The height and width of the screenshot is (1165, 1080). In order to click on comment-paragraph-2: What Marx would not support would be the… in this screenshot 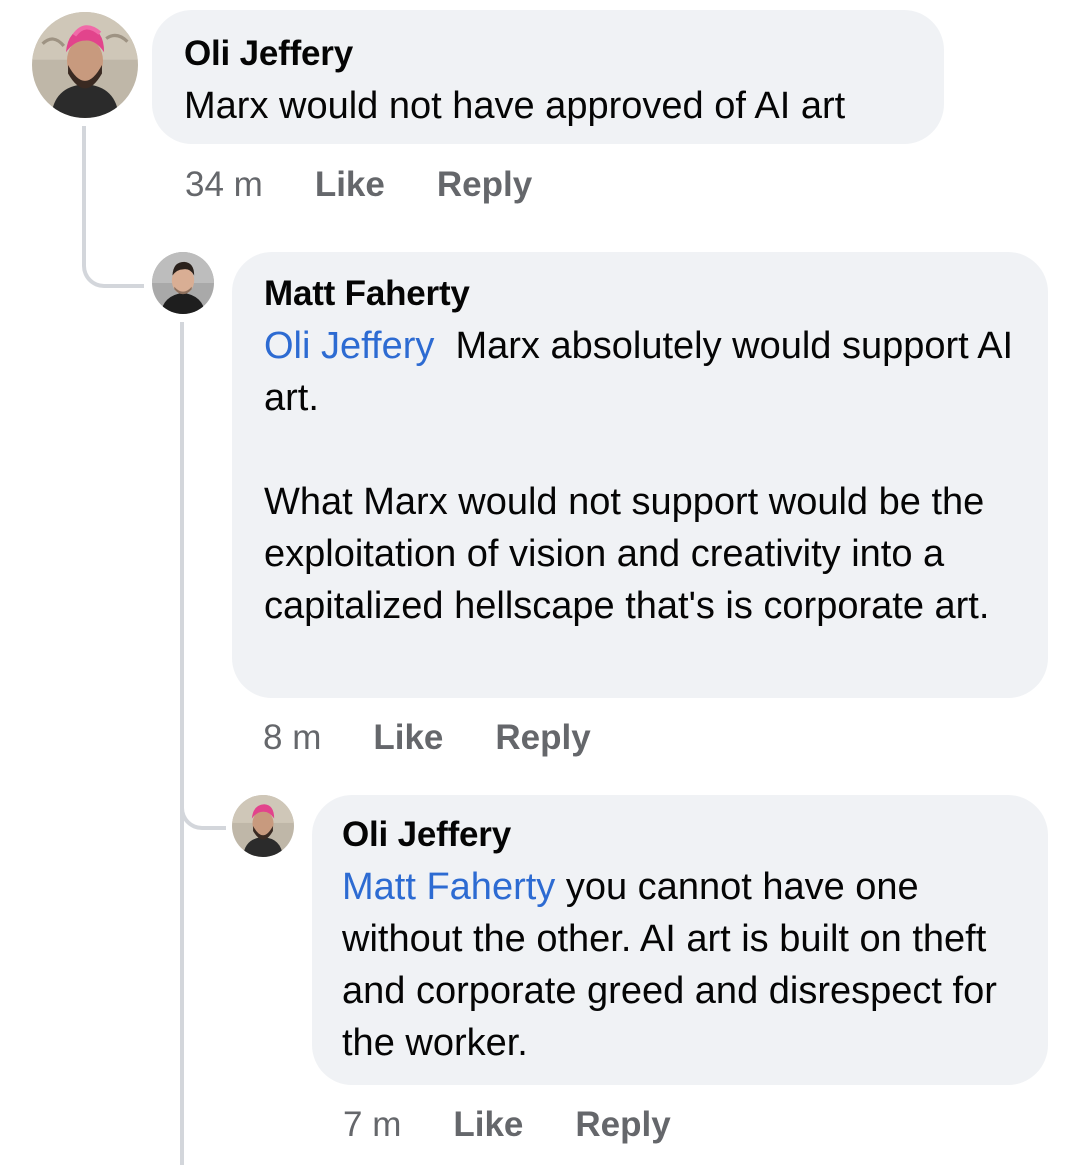, I will do `click(627, 554)`.